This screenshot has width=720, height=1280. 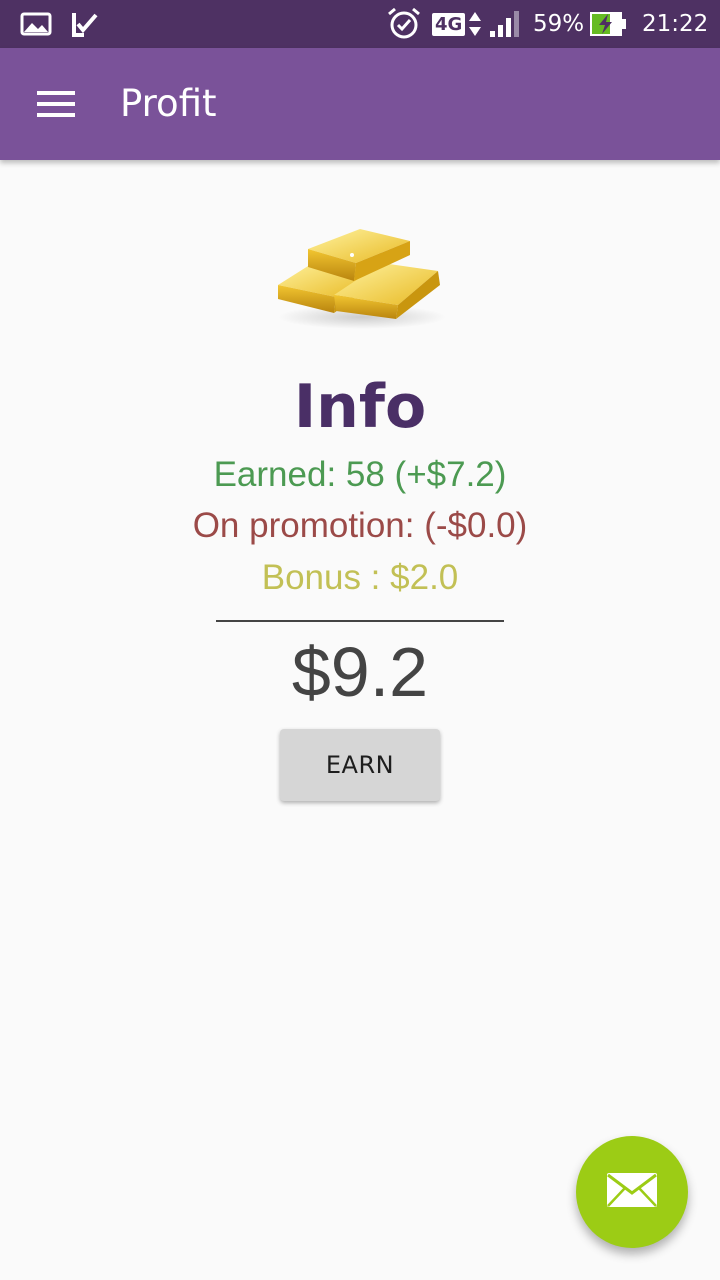 What do you see at coordinates (505, 24) in the screenshot?
I see `signal-icon` at bounding box center [505, 24].